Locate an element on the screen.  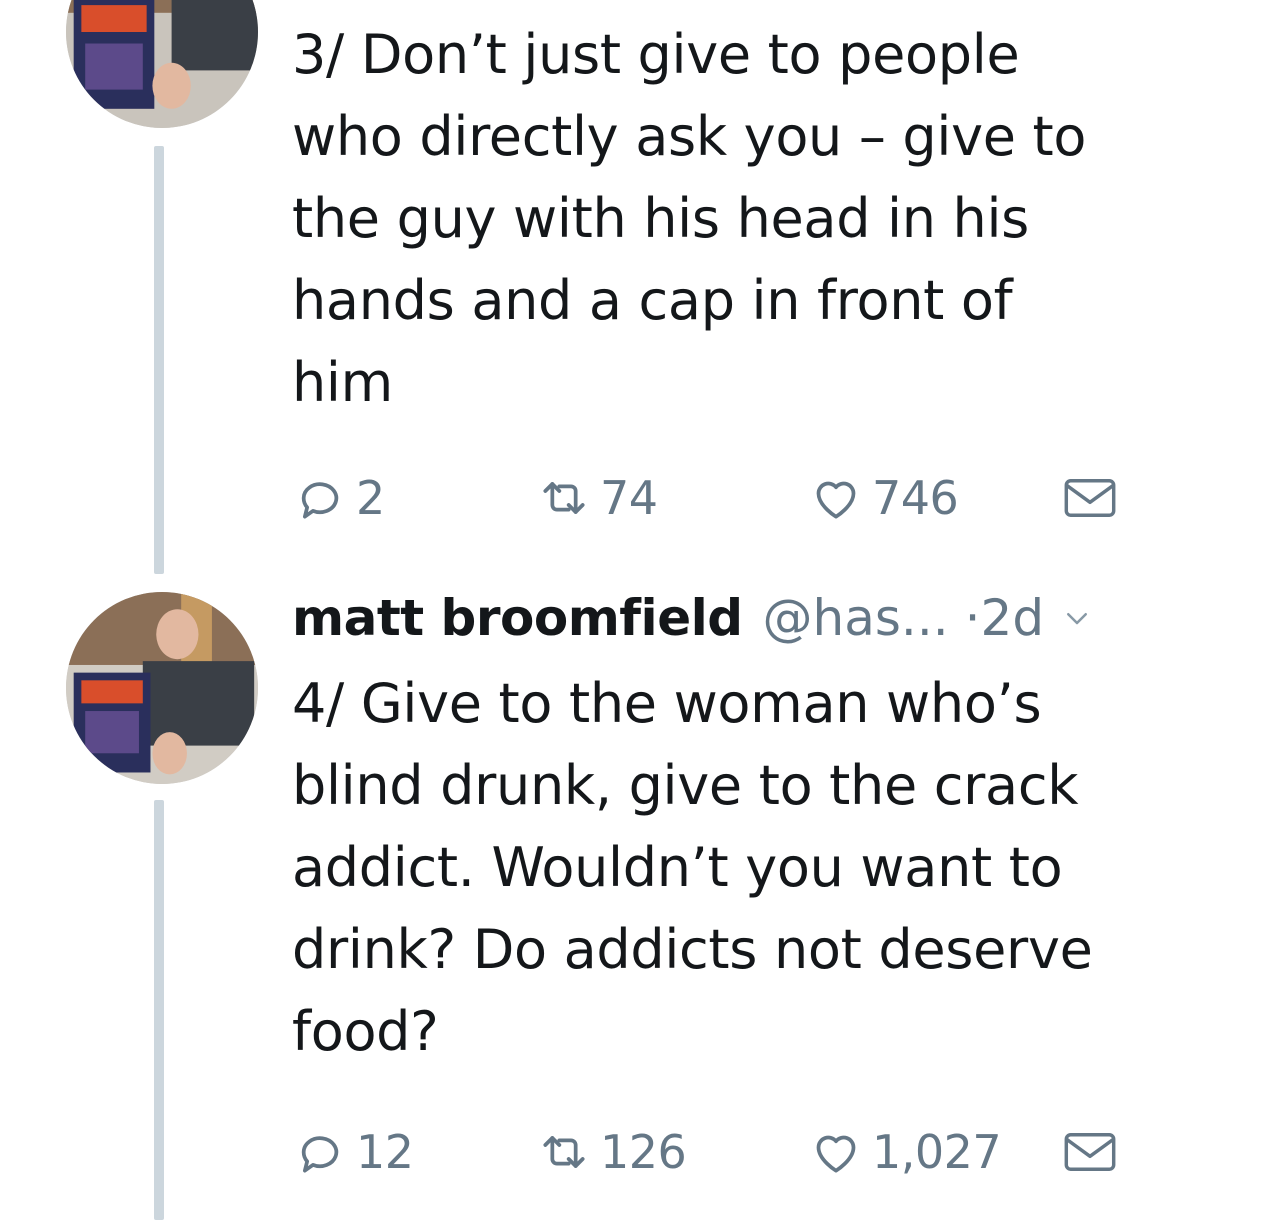
reply-button: 2 is located at coordinates (338, 498).